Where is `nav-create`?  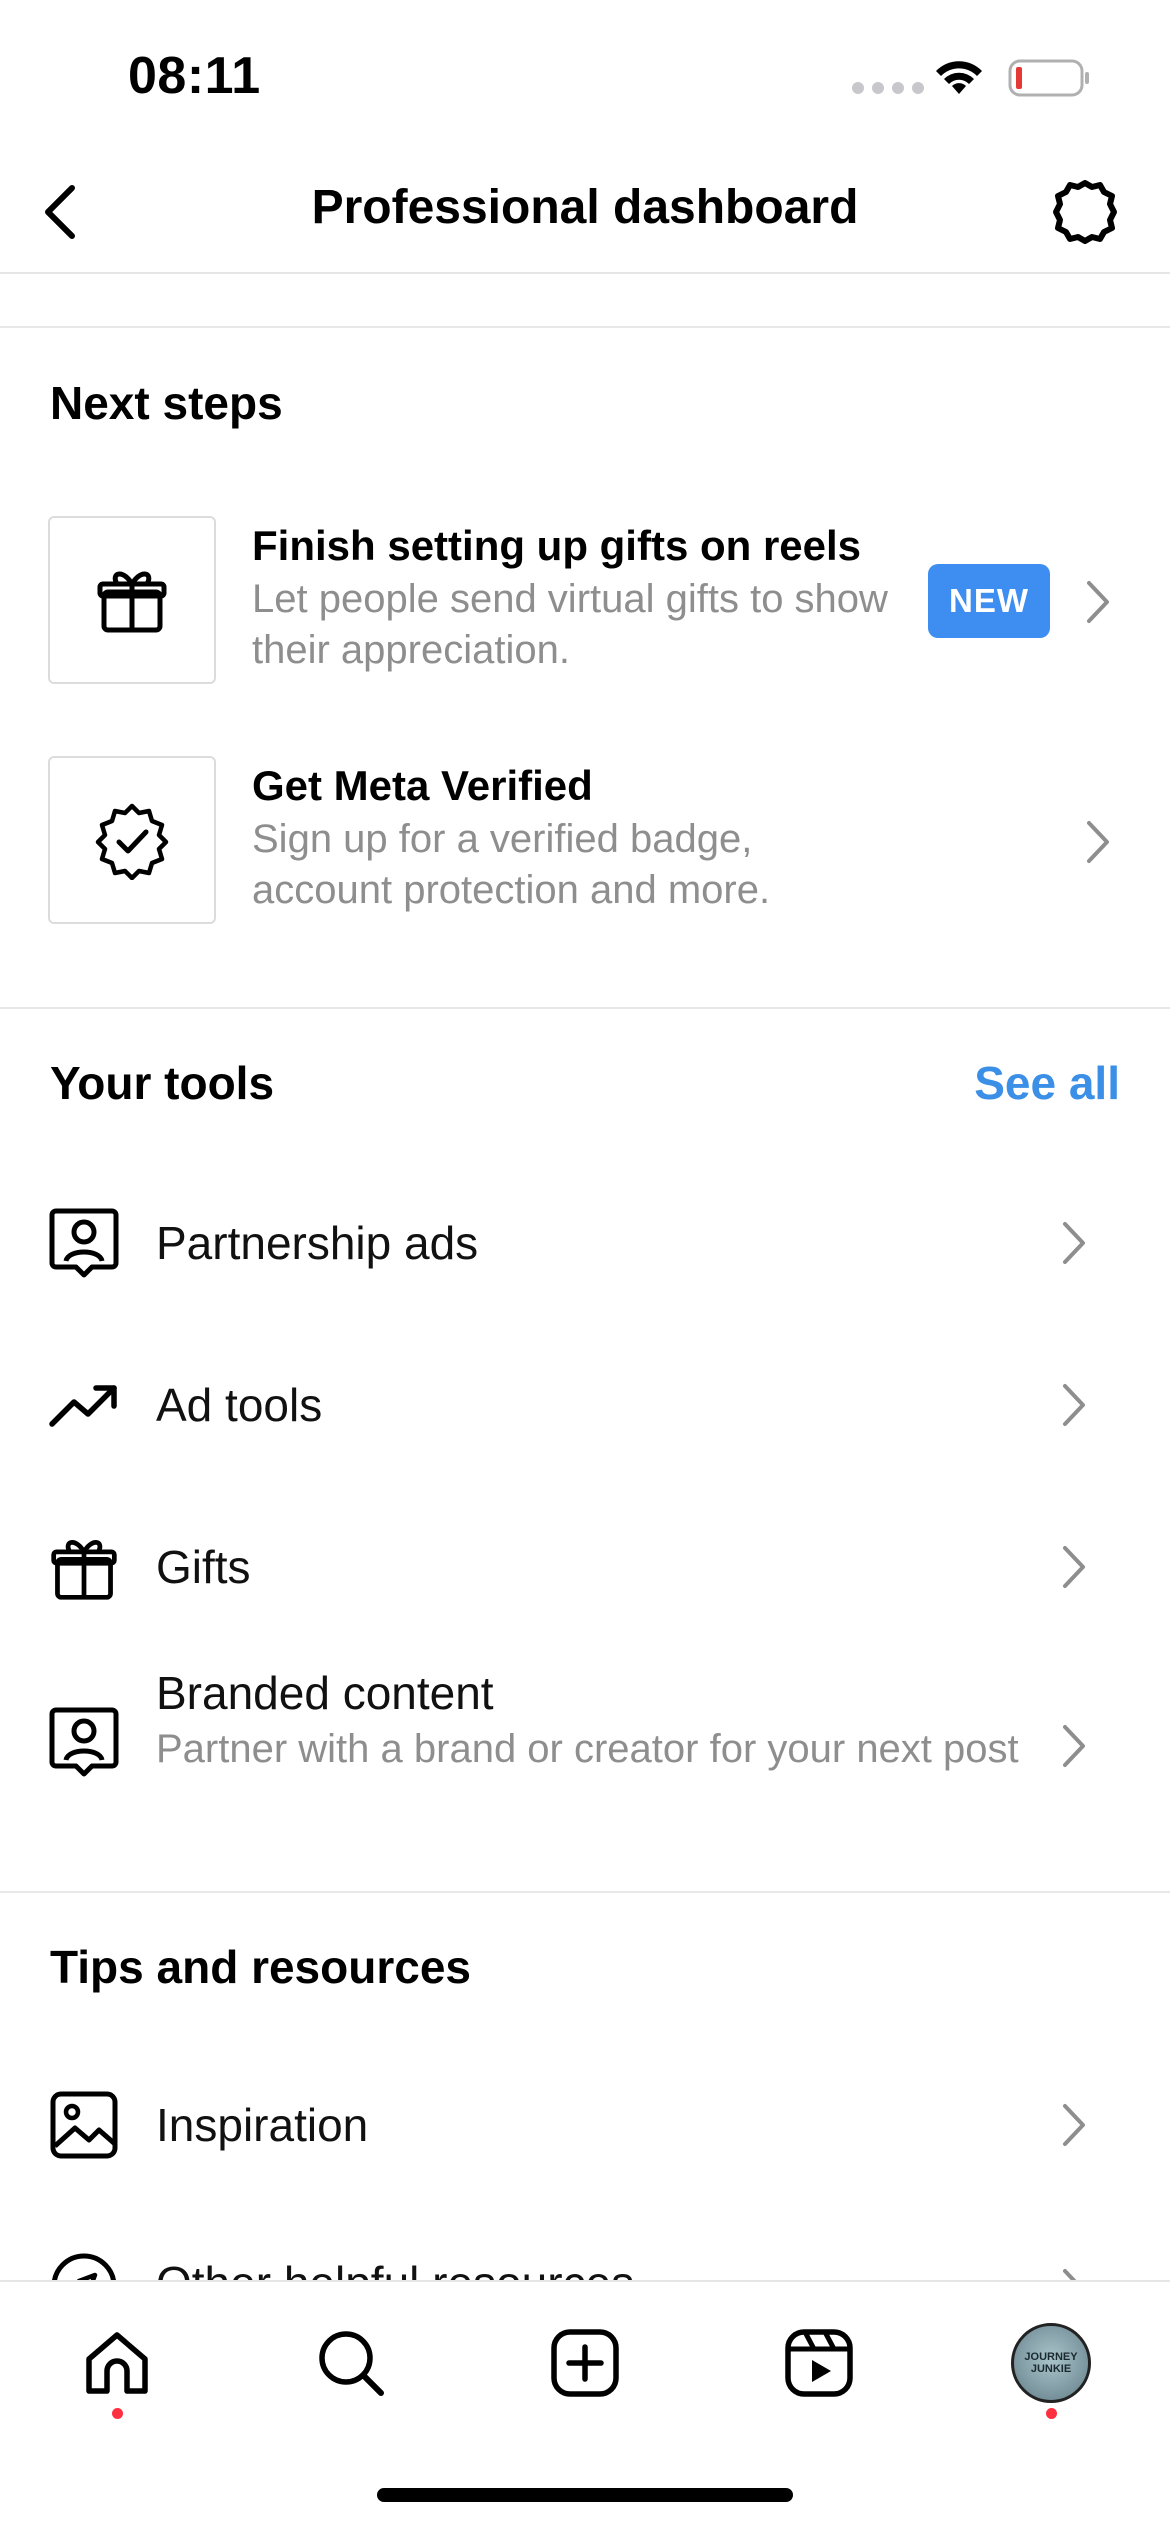
nav-create is located at coordinates (585, 2363).